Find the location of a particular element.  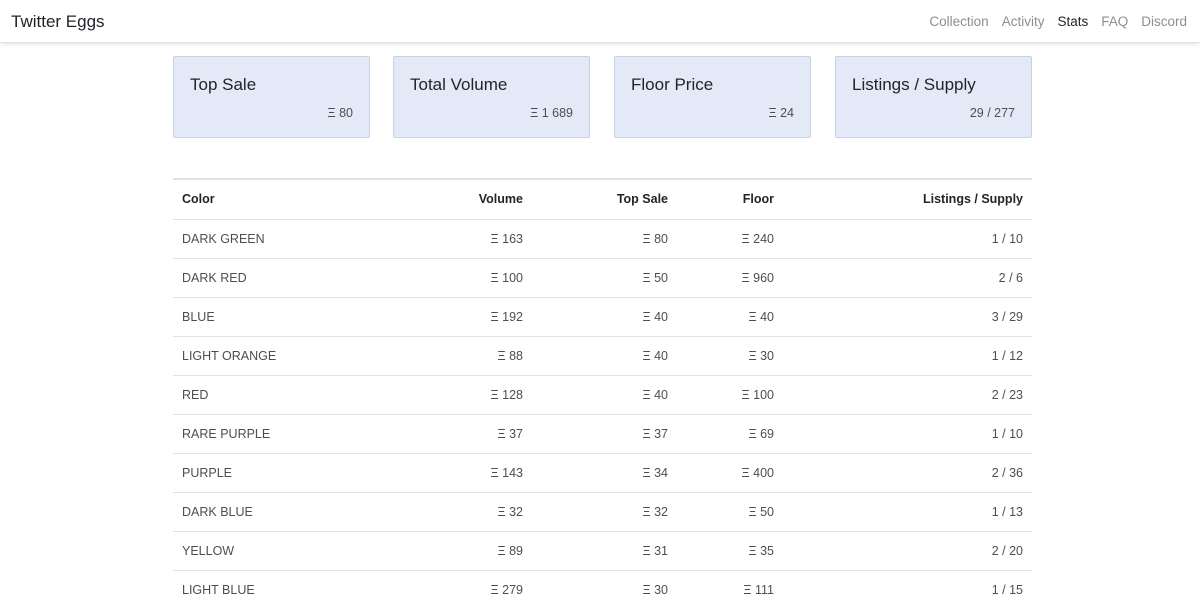

cell-volume: Ξ 192 is located at coordinates (471, 316).